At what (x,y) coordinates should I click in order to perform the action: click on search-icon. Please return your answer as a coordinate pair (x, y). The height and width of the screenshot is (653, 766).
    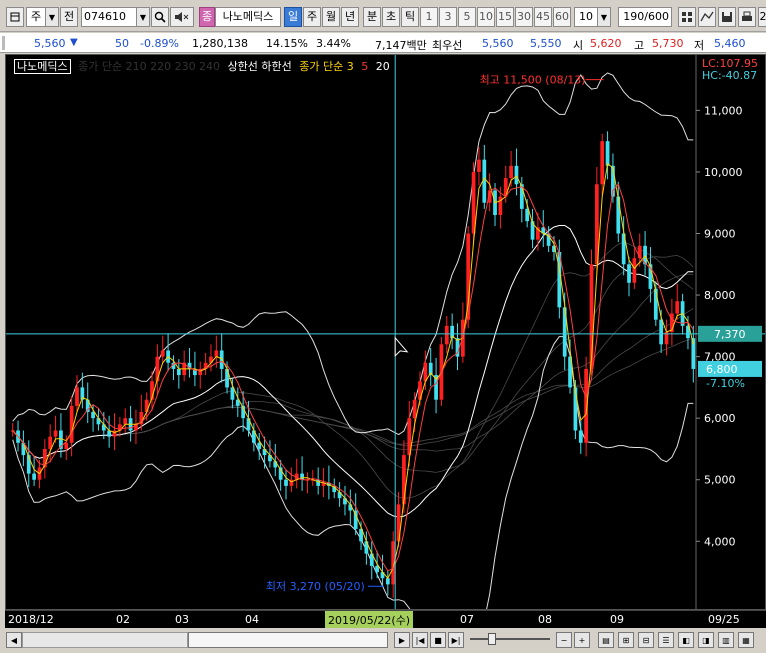
    Looking at the image, I should click on (160, 17).